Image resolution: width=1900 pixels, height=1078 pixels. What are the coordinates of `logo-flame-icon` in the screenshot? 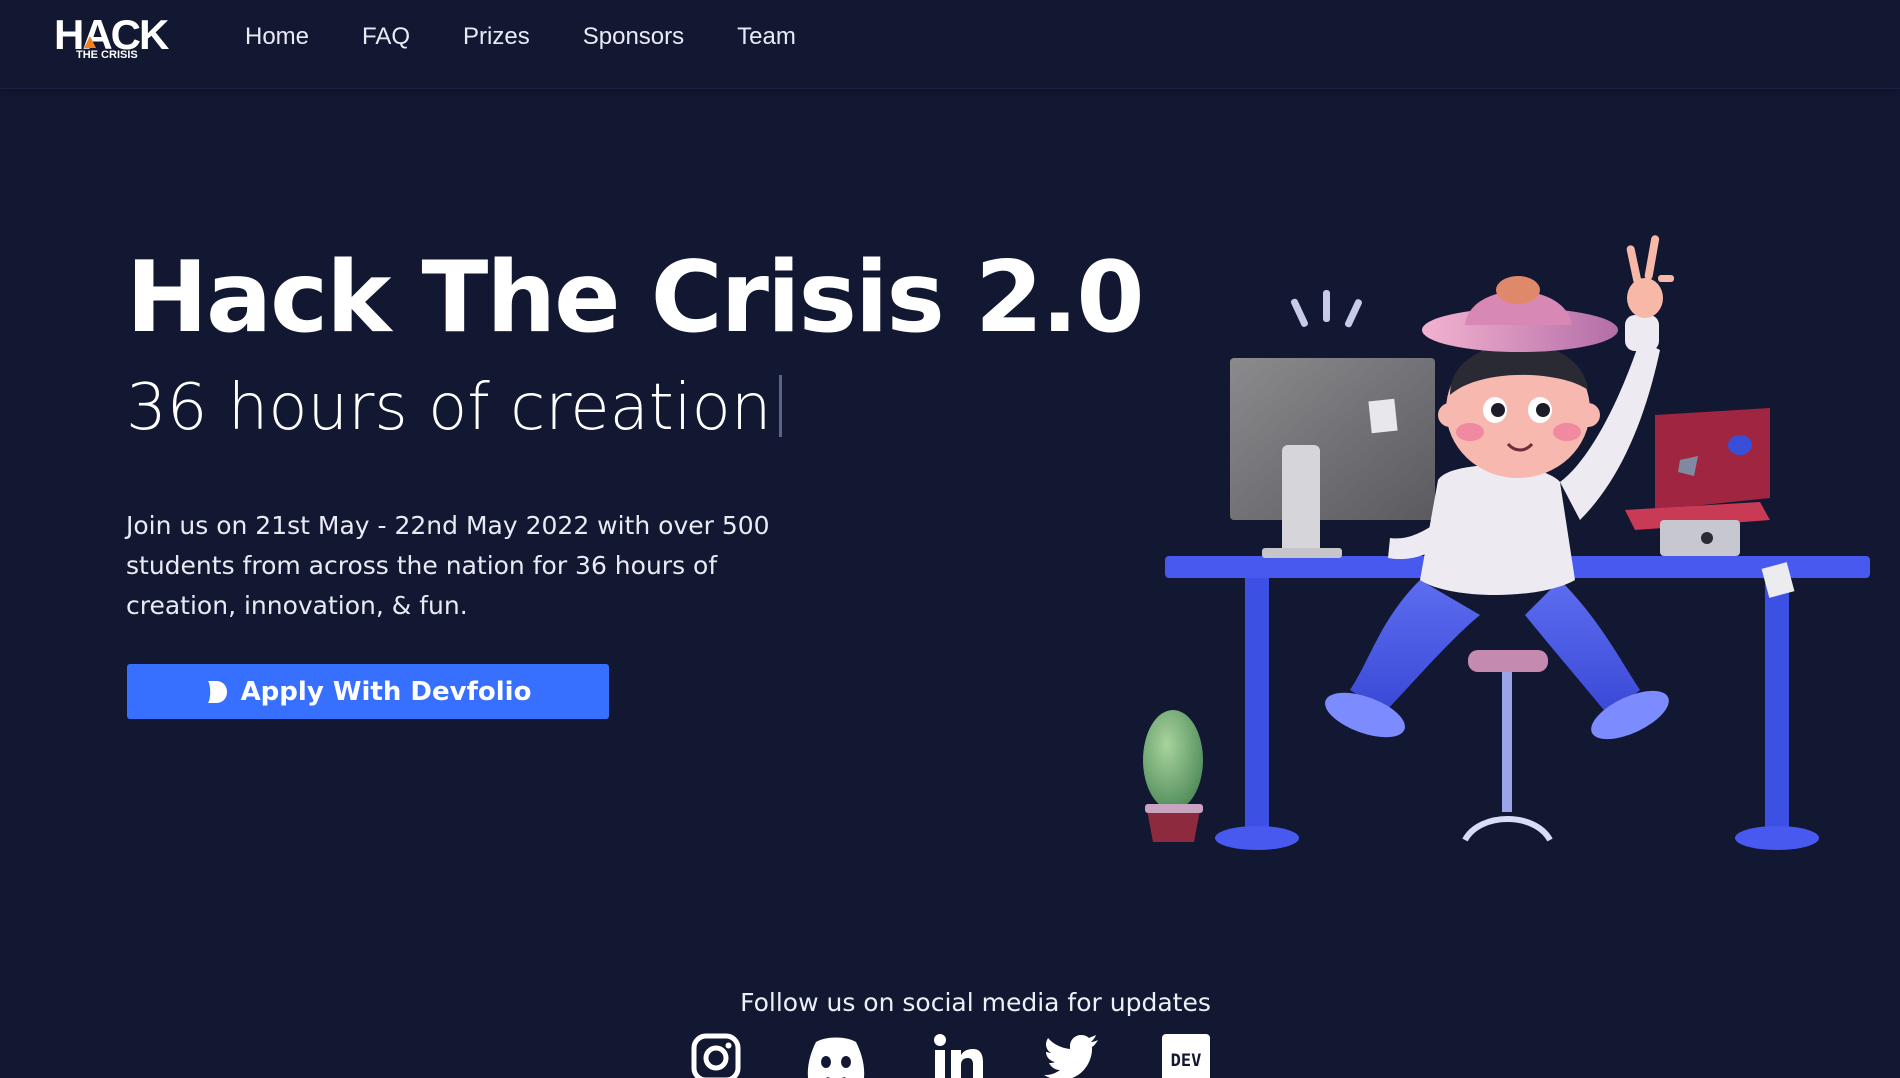 It's located at (90, 42).